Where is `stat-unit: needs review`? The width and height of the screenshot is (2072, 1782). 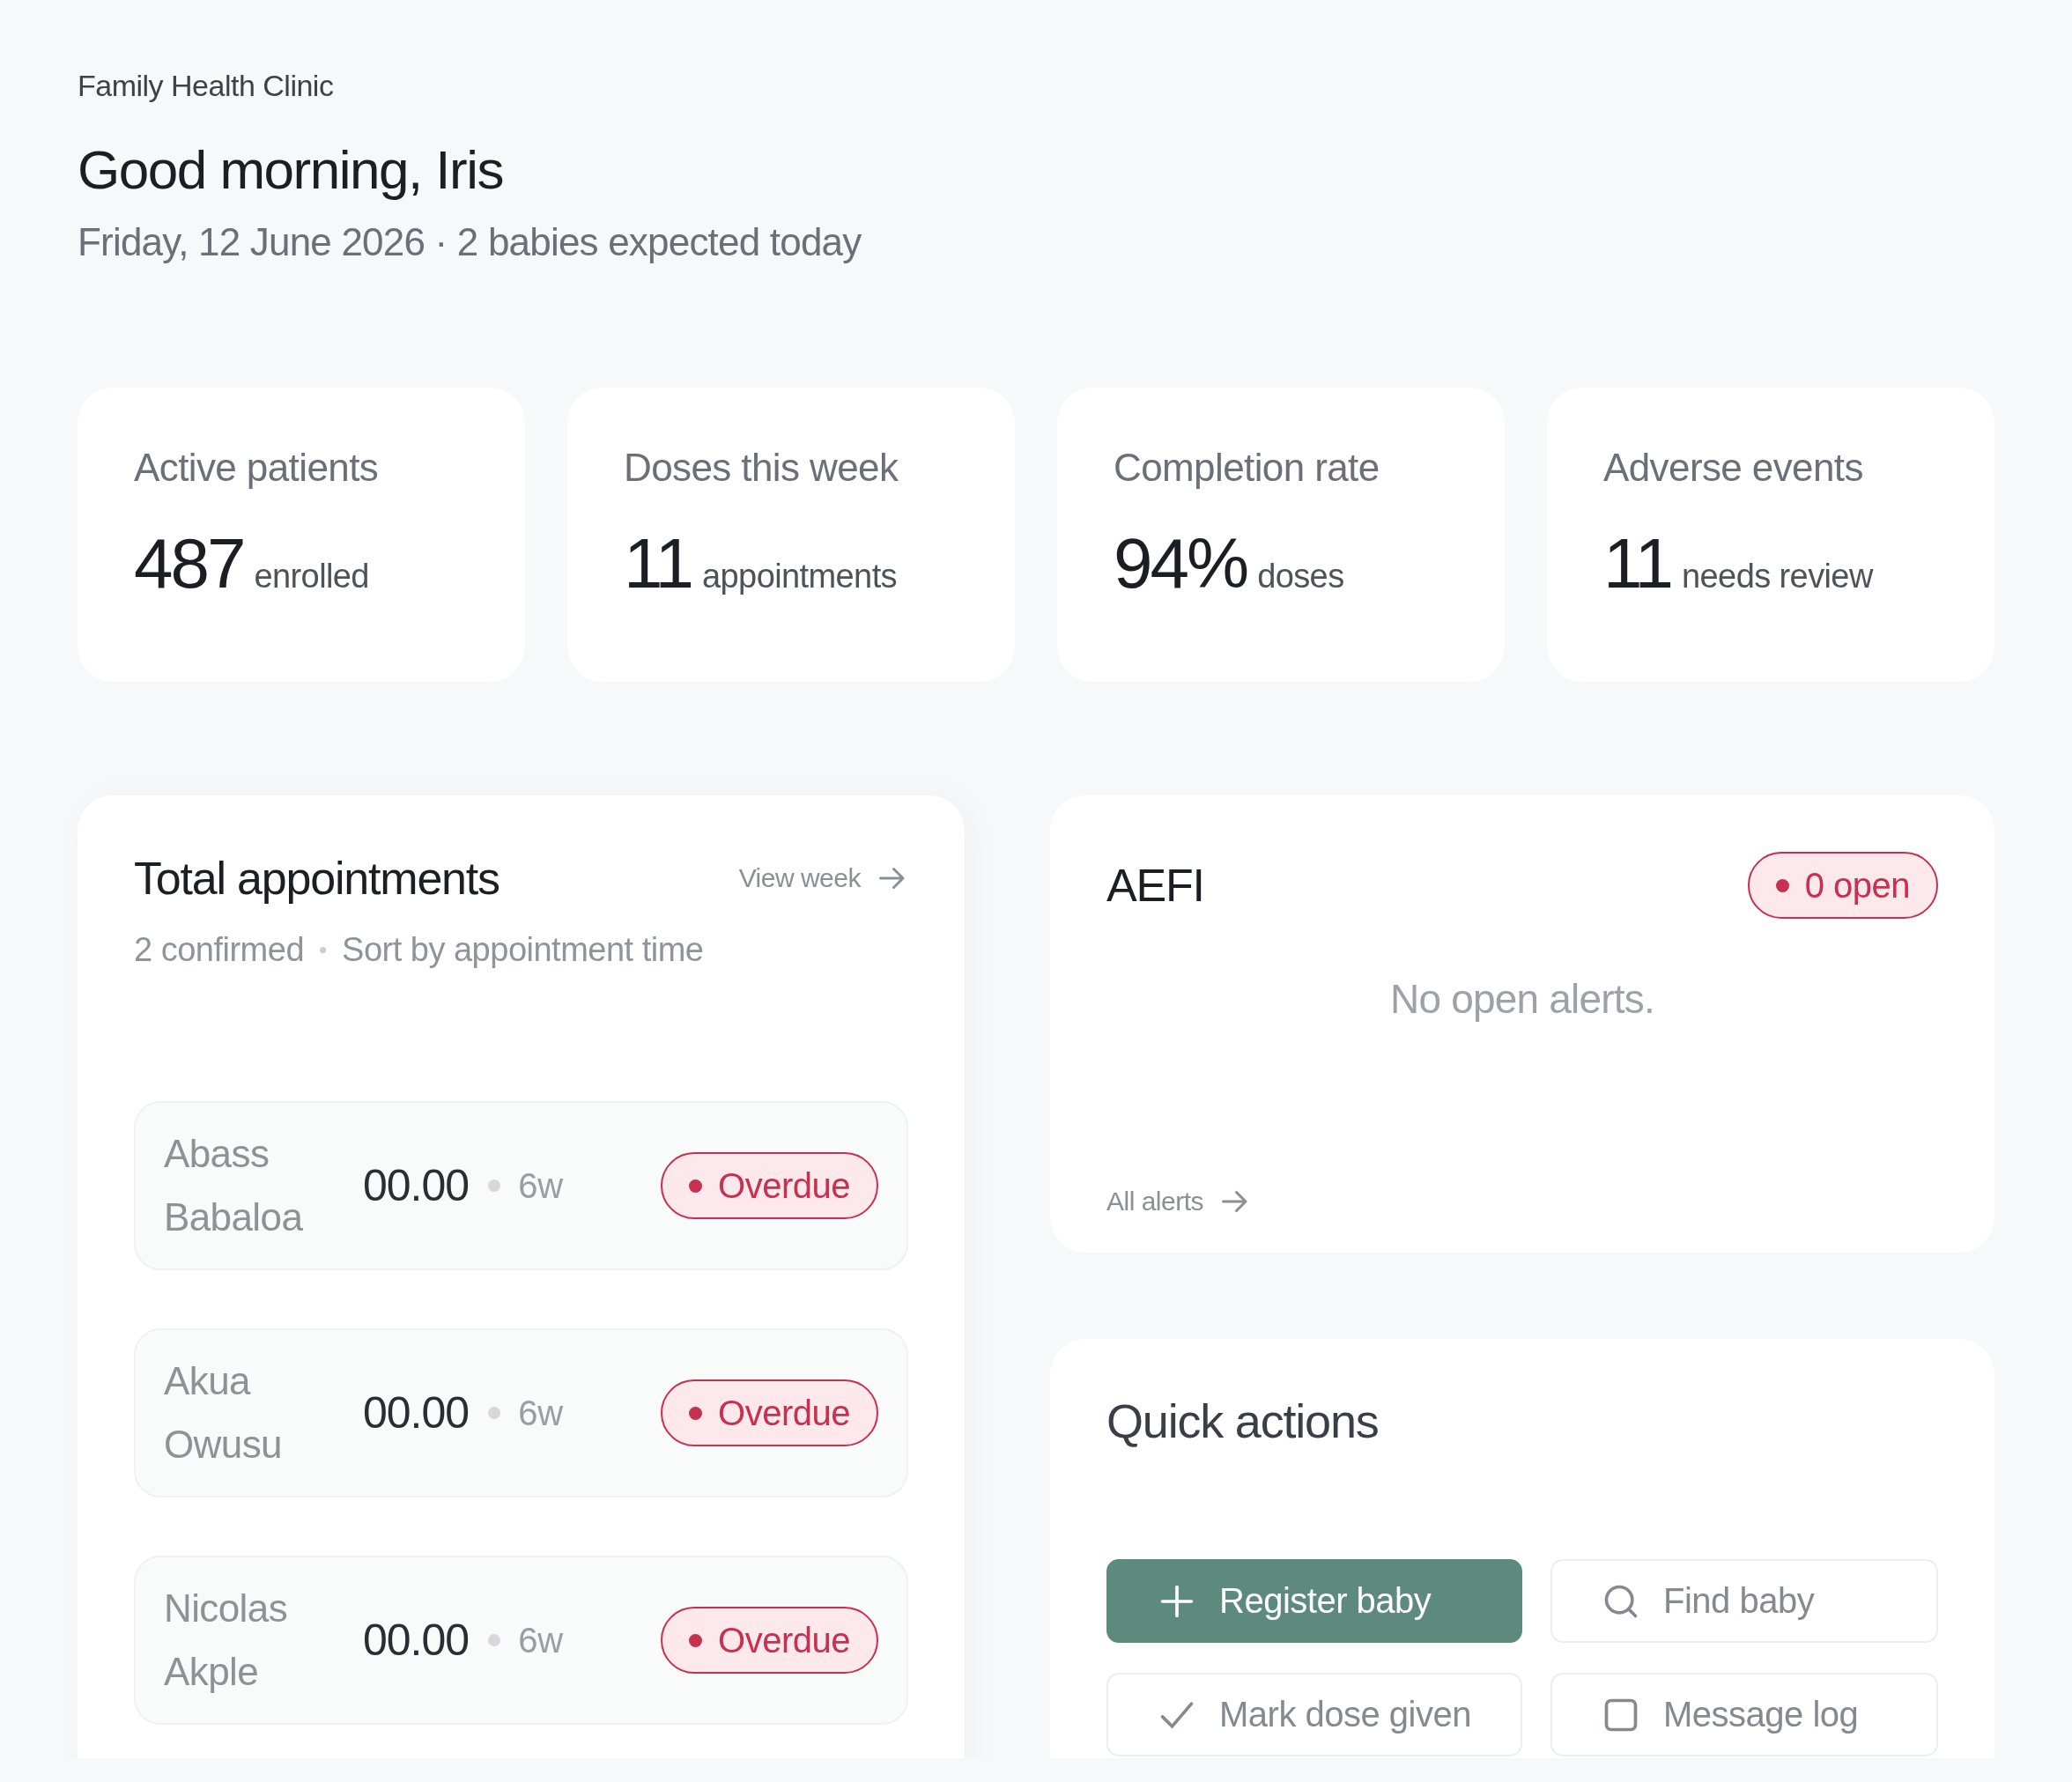
stat-unit: needs review is located at coordinates (1777, 576).